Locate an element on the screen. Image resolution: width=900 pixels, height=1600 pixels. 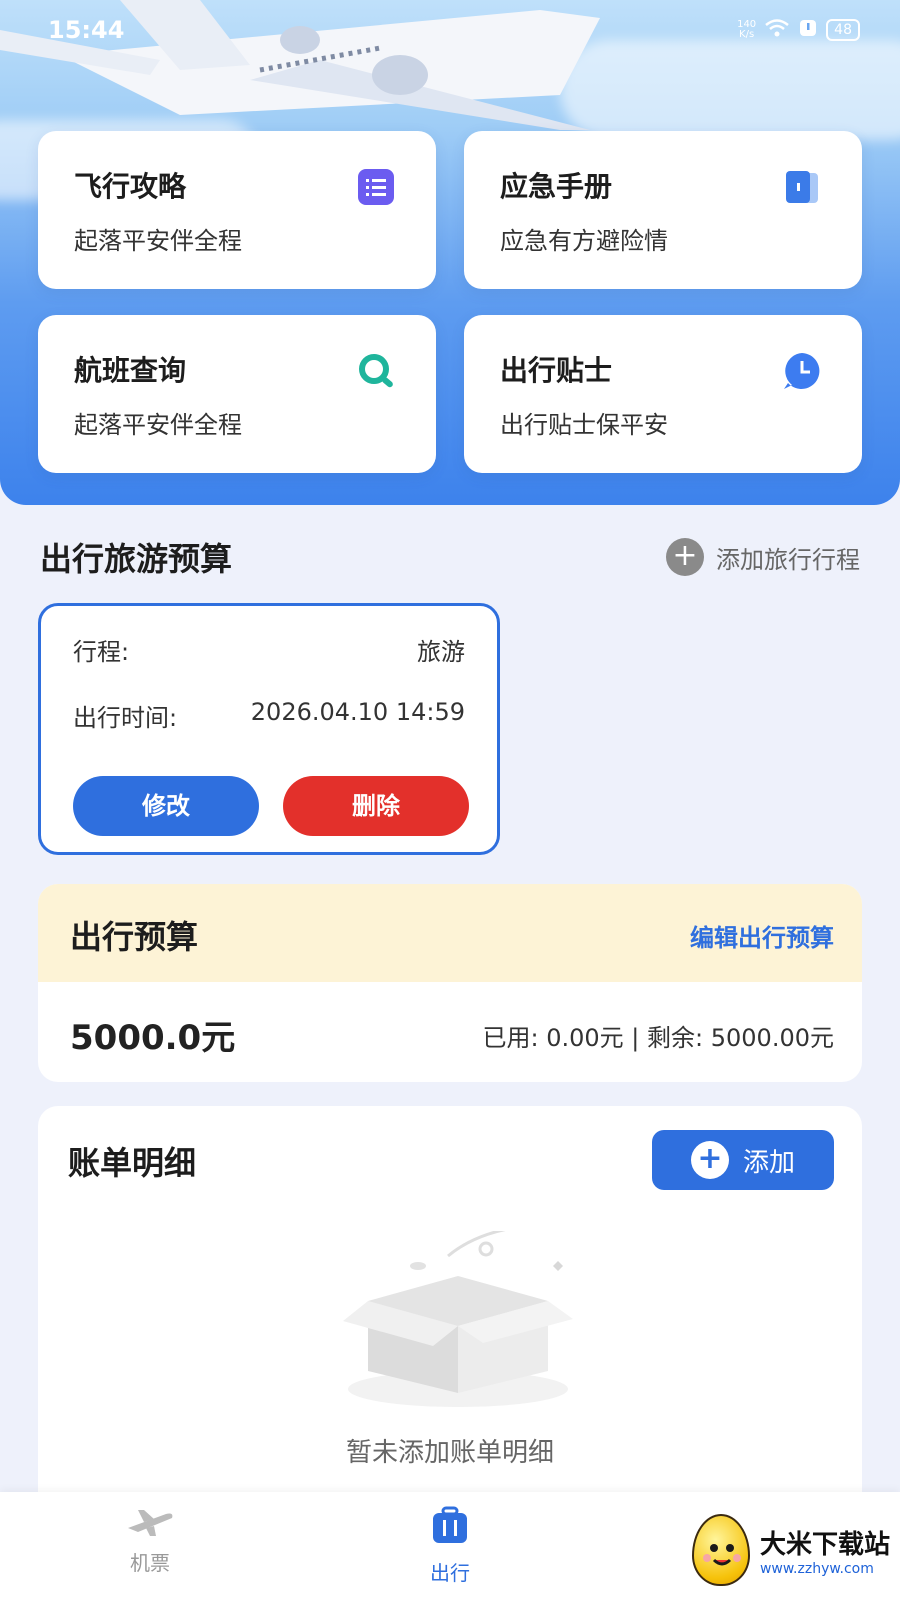
trip-time-label: 出行时间: is located at coordinates (125, 718).